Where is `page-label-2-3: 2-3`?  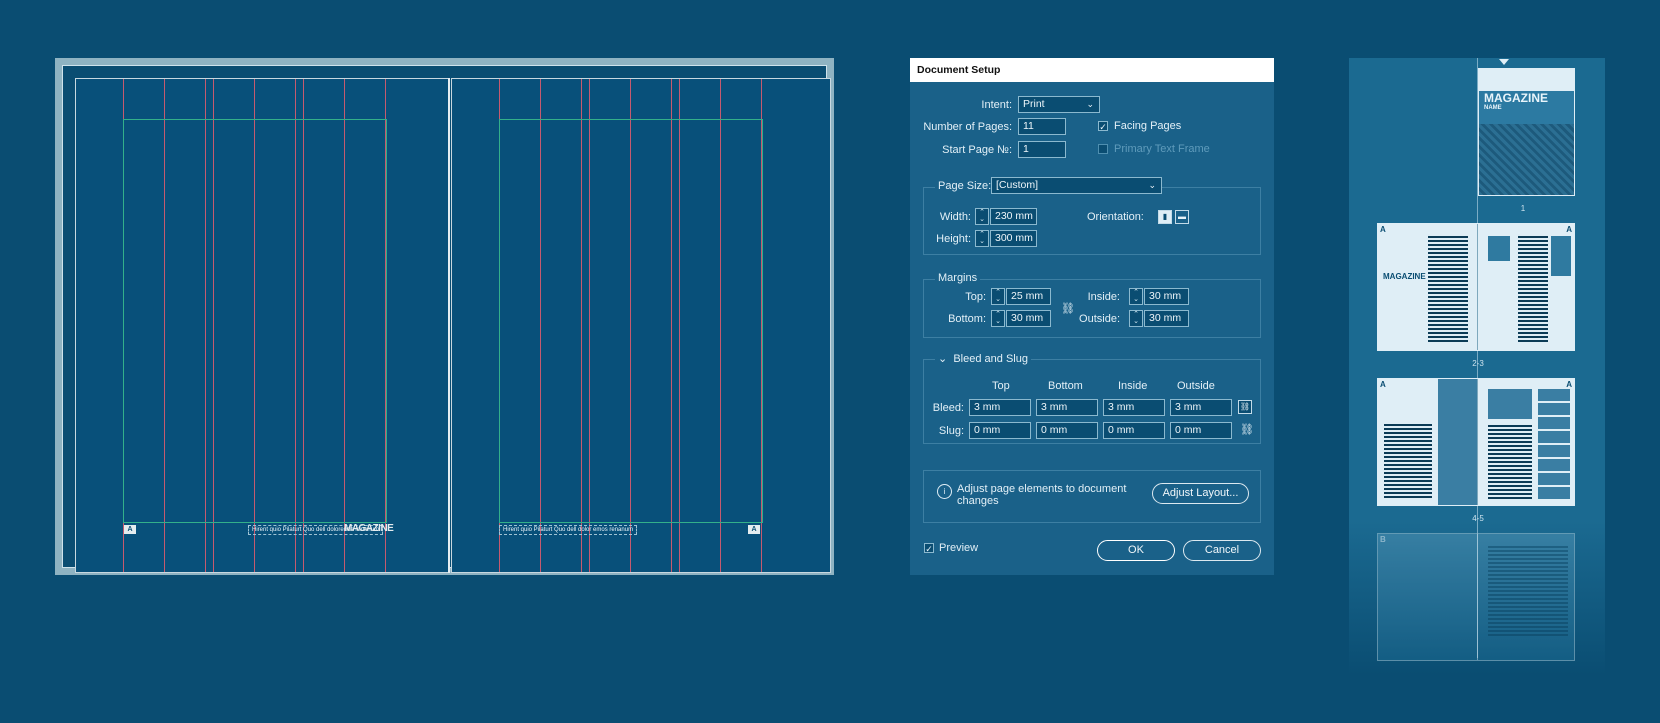 page-label-2-3: 2-3 is located at coordinates (1478, 363).